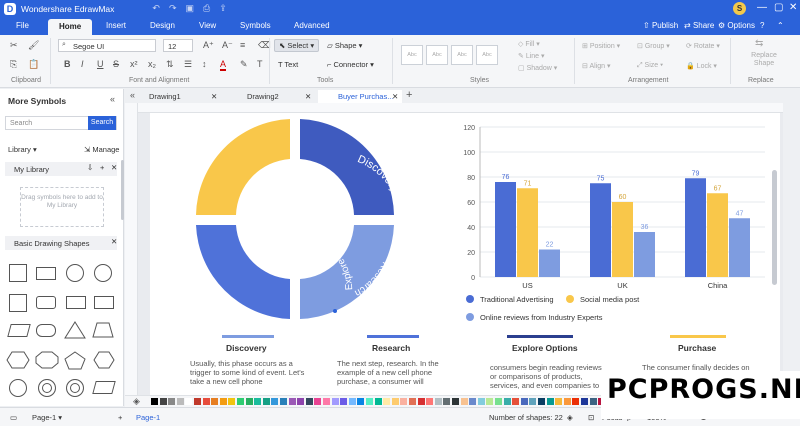 The width and height of the screenshot is (800, 426). Describe the element at coordinates (102, 167) in the screenshot. I see `add-icon: +` at that location.